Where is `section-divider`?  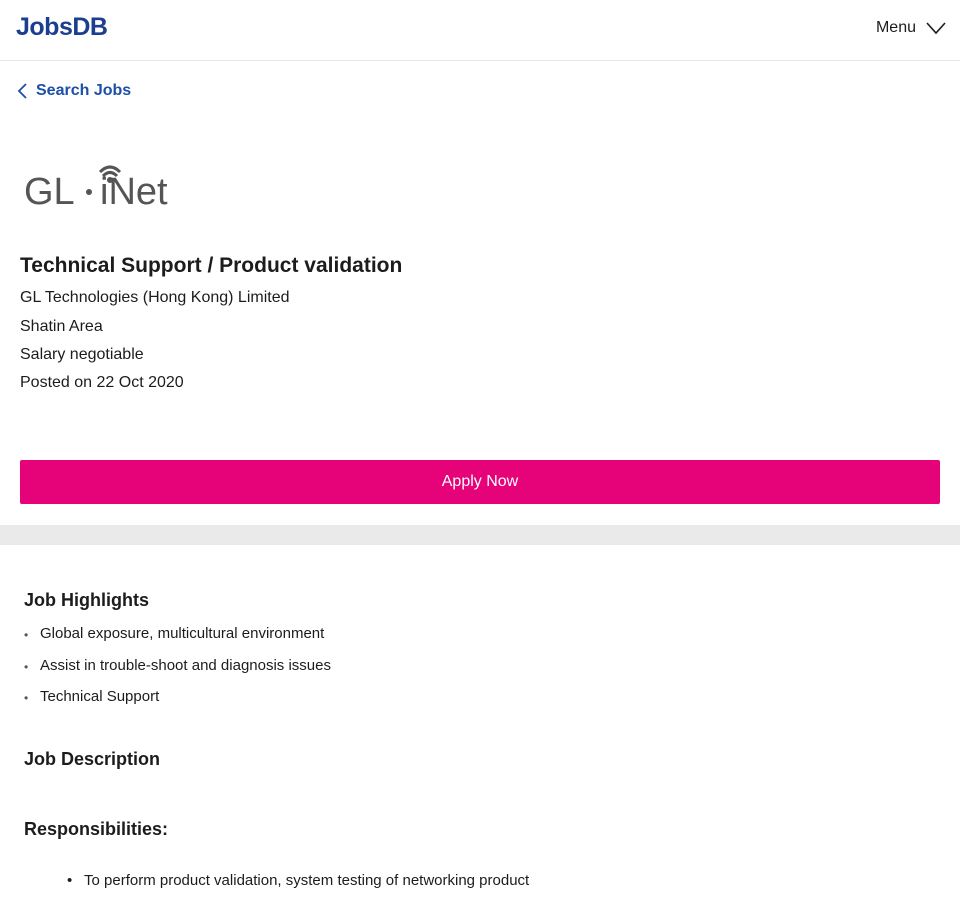 section-divider is located at coordinates (480, 535).